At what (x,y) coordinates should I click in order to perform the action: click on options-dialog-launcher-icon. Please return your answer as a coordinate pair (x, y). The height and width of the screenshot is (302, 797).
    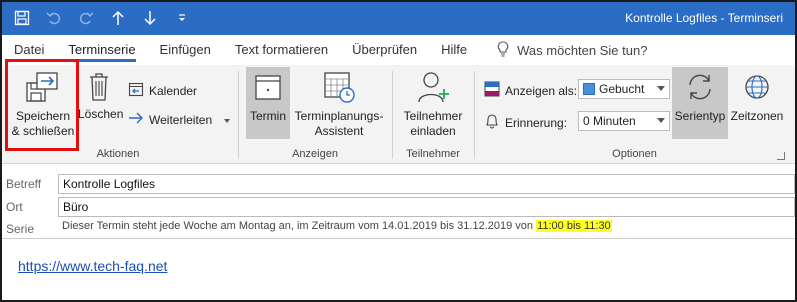
    Looking at the image, I should click on (781, 156).